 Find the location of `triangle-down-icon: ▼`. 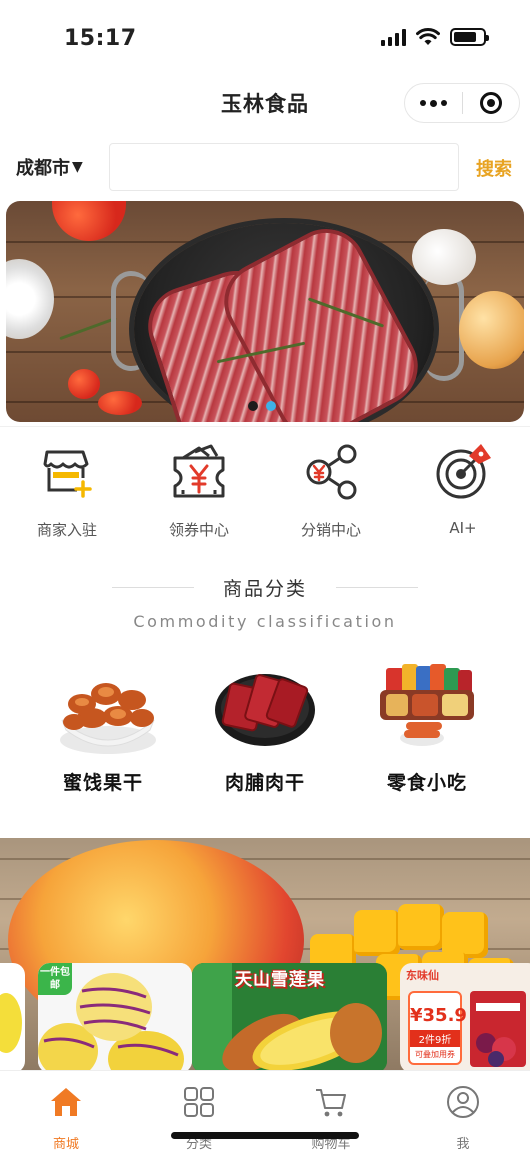

triangle-down-icon: ▼ is located at coordinates (77, 167).